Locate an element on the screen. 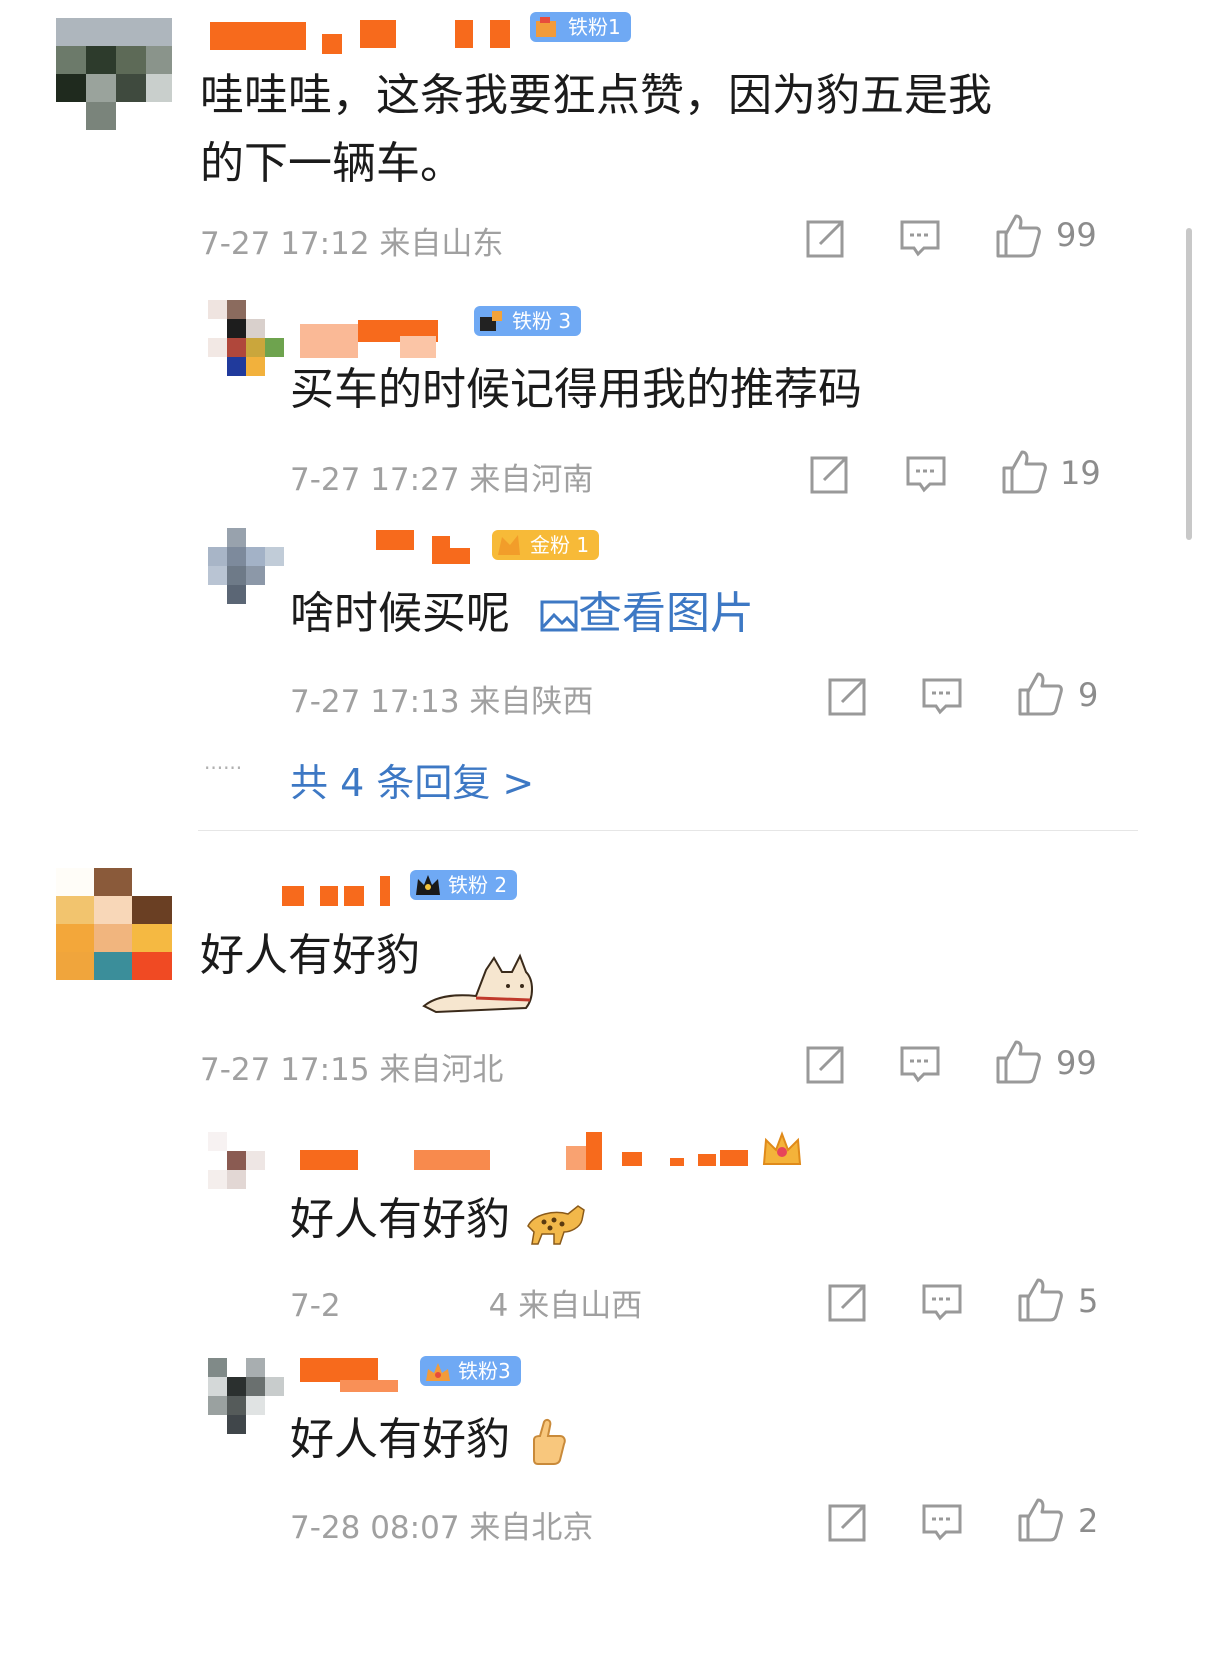 This screenshot has height=1662, width=1206. reply-meta: 7-27 17:27 来自河南 is located at coordinates (442, 480).